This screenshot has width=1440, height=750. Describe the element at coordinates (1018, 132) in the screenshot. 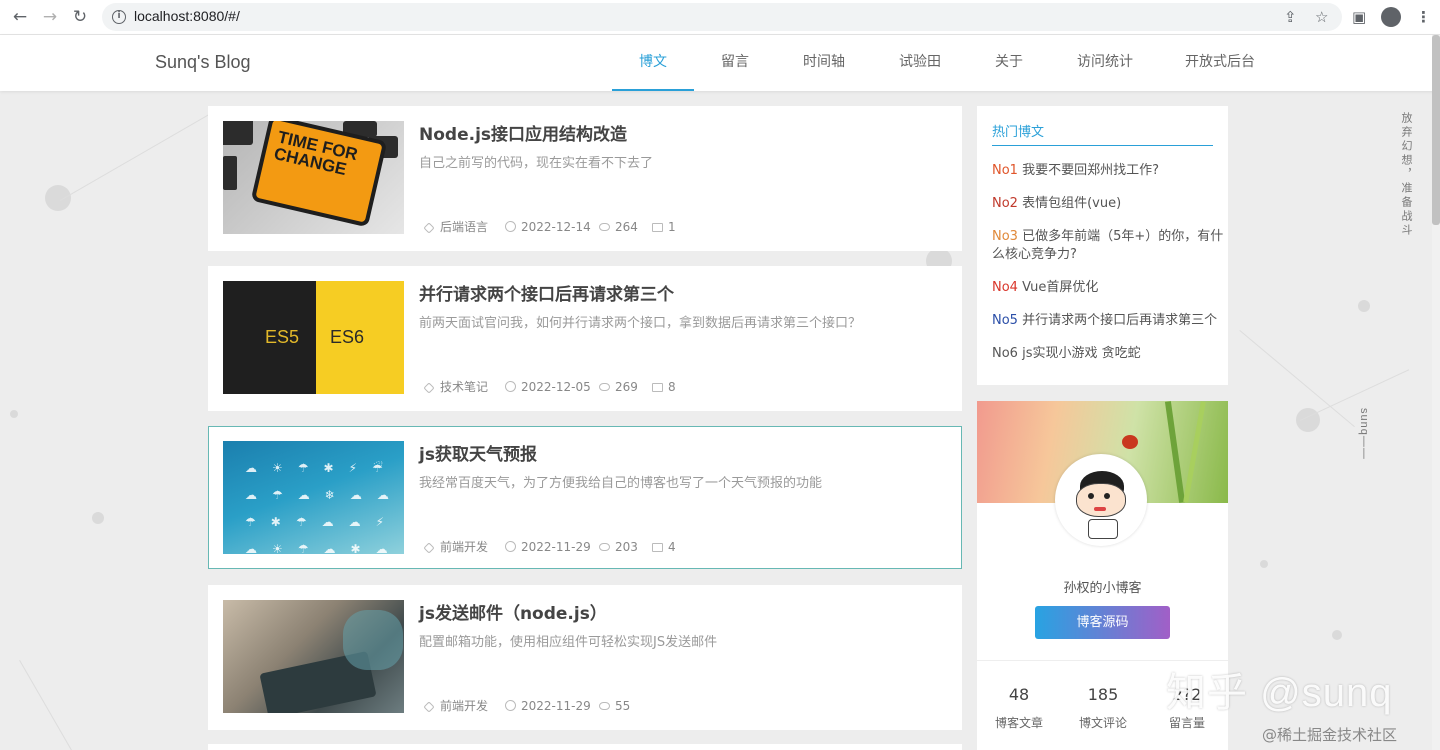

I see `hot-posts-title: 热门博文` at that location.